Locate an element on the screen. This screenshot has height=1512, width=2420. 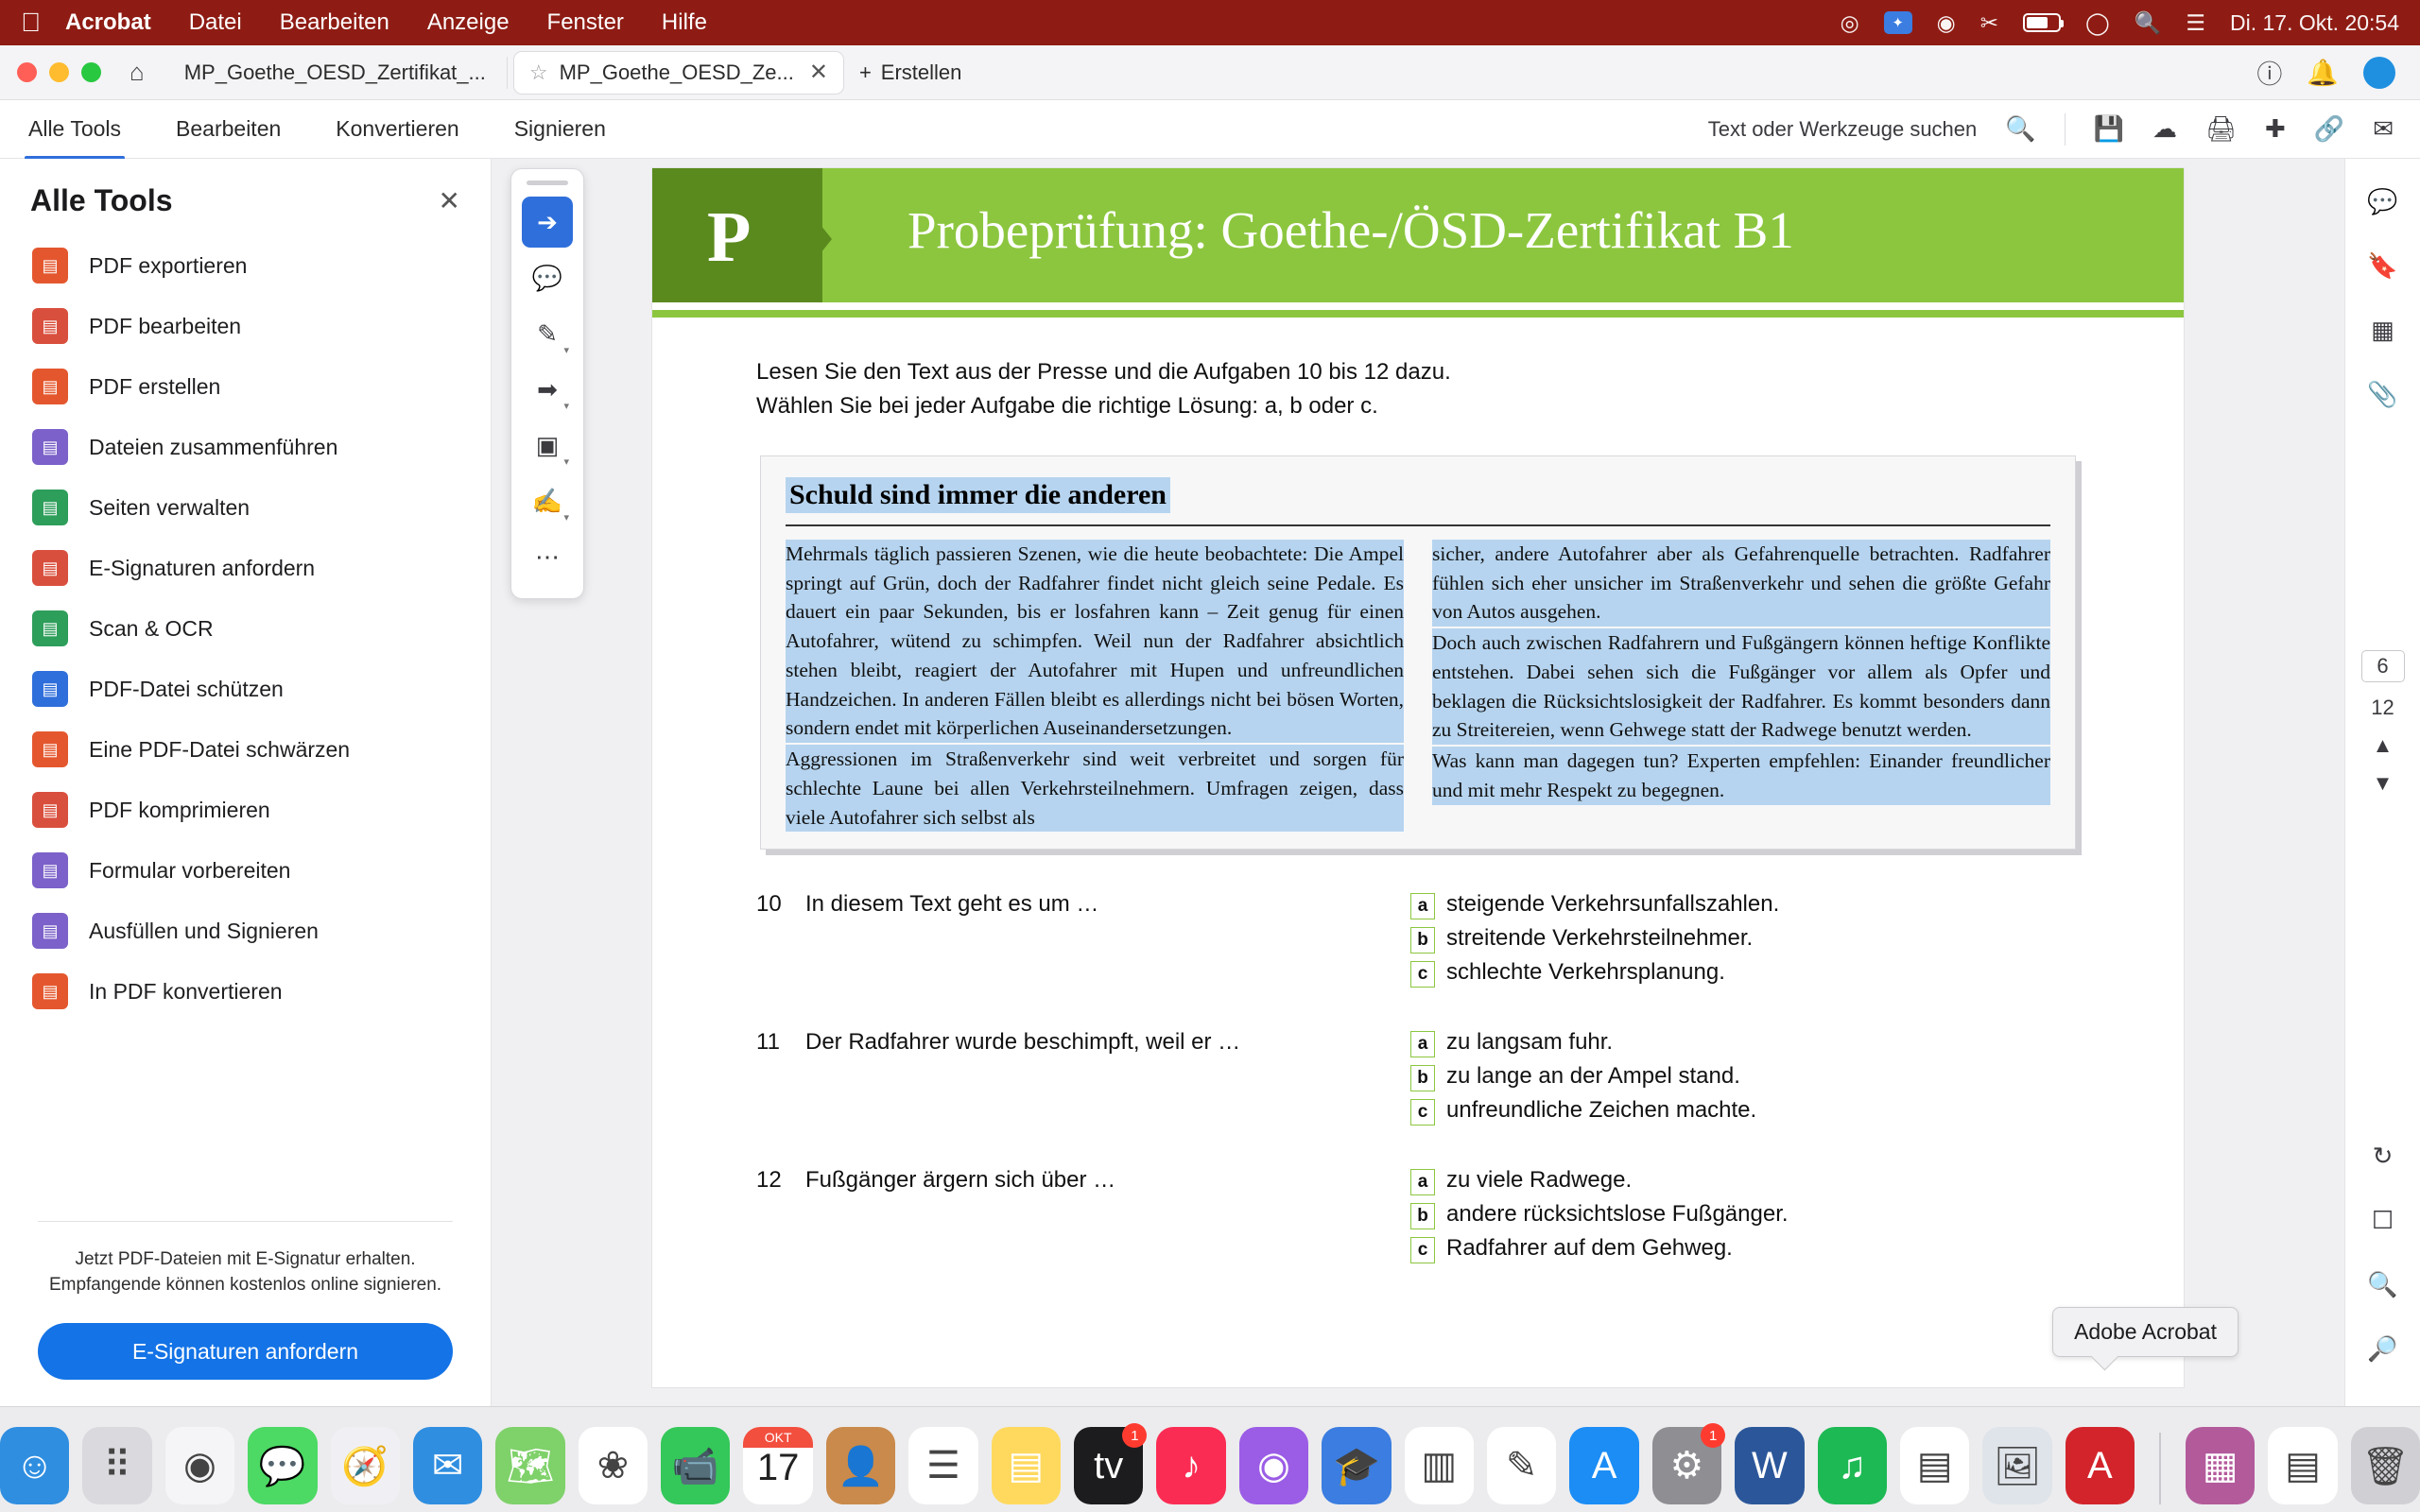
dock-item-pages: ✎ is located at coordinates (1521, 1465).